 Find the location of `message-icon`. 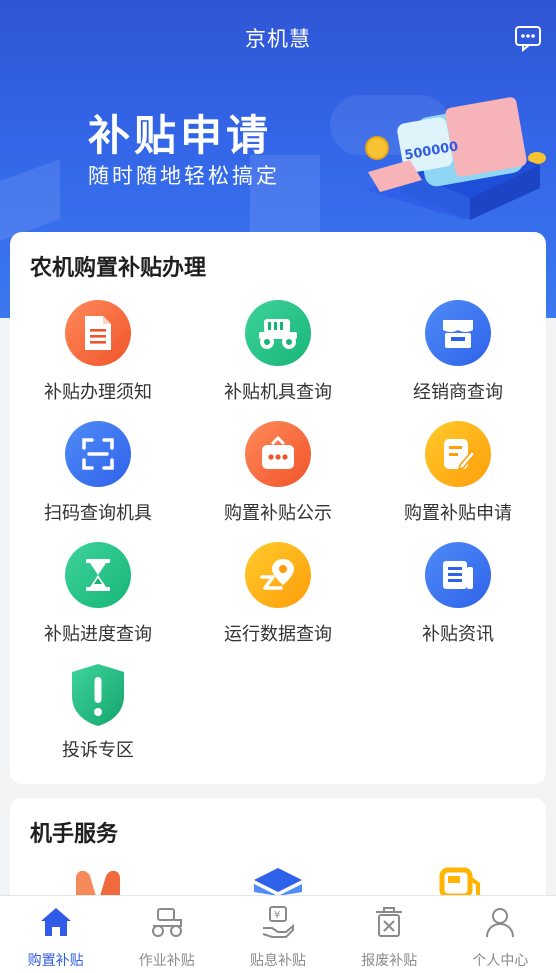

message-icon is located at coordinates (528, 38).